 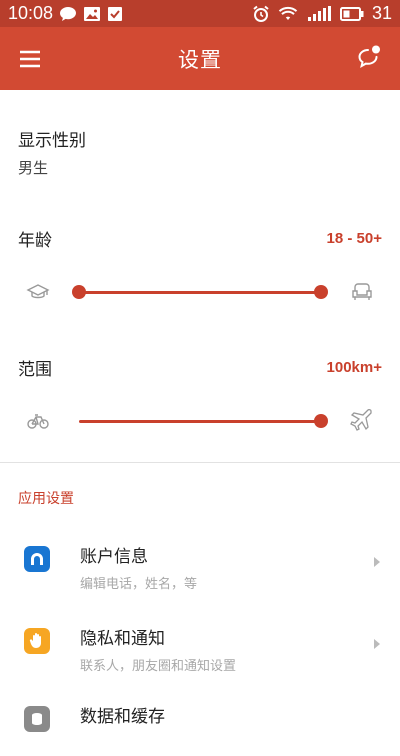 What do you see at coordinates (200, 566) in the screenshot?
I see `list-item-account-info: 账户信息 编辑电话，姓名，等` at bounding box center [200, 566].